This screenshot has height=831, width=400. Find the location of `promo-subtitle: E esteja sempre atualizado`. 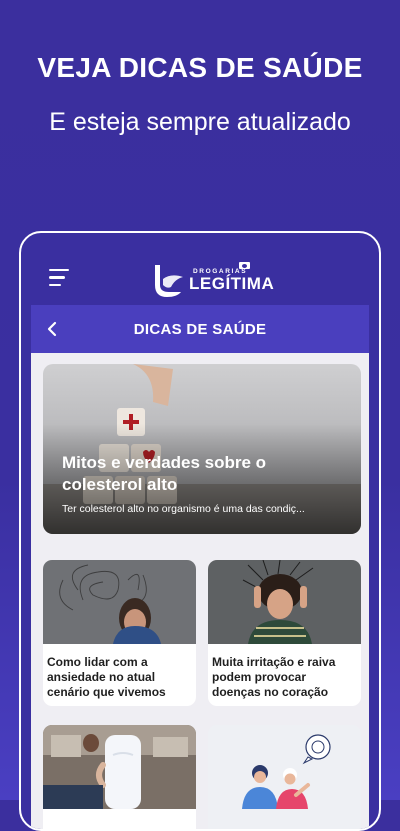

promo-subtitle: E esteja sempre atualizado is located at coordinates (200, 122).